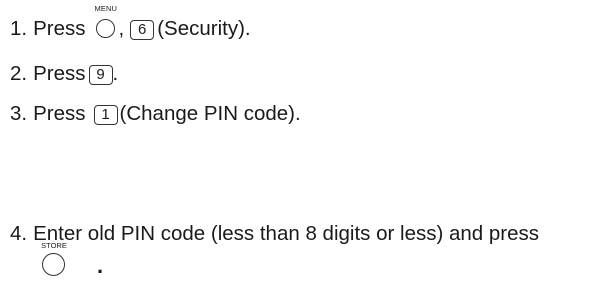 This screenshot has height=284, width=597. I want to click on step-1-number: 1., so click(19, 28).